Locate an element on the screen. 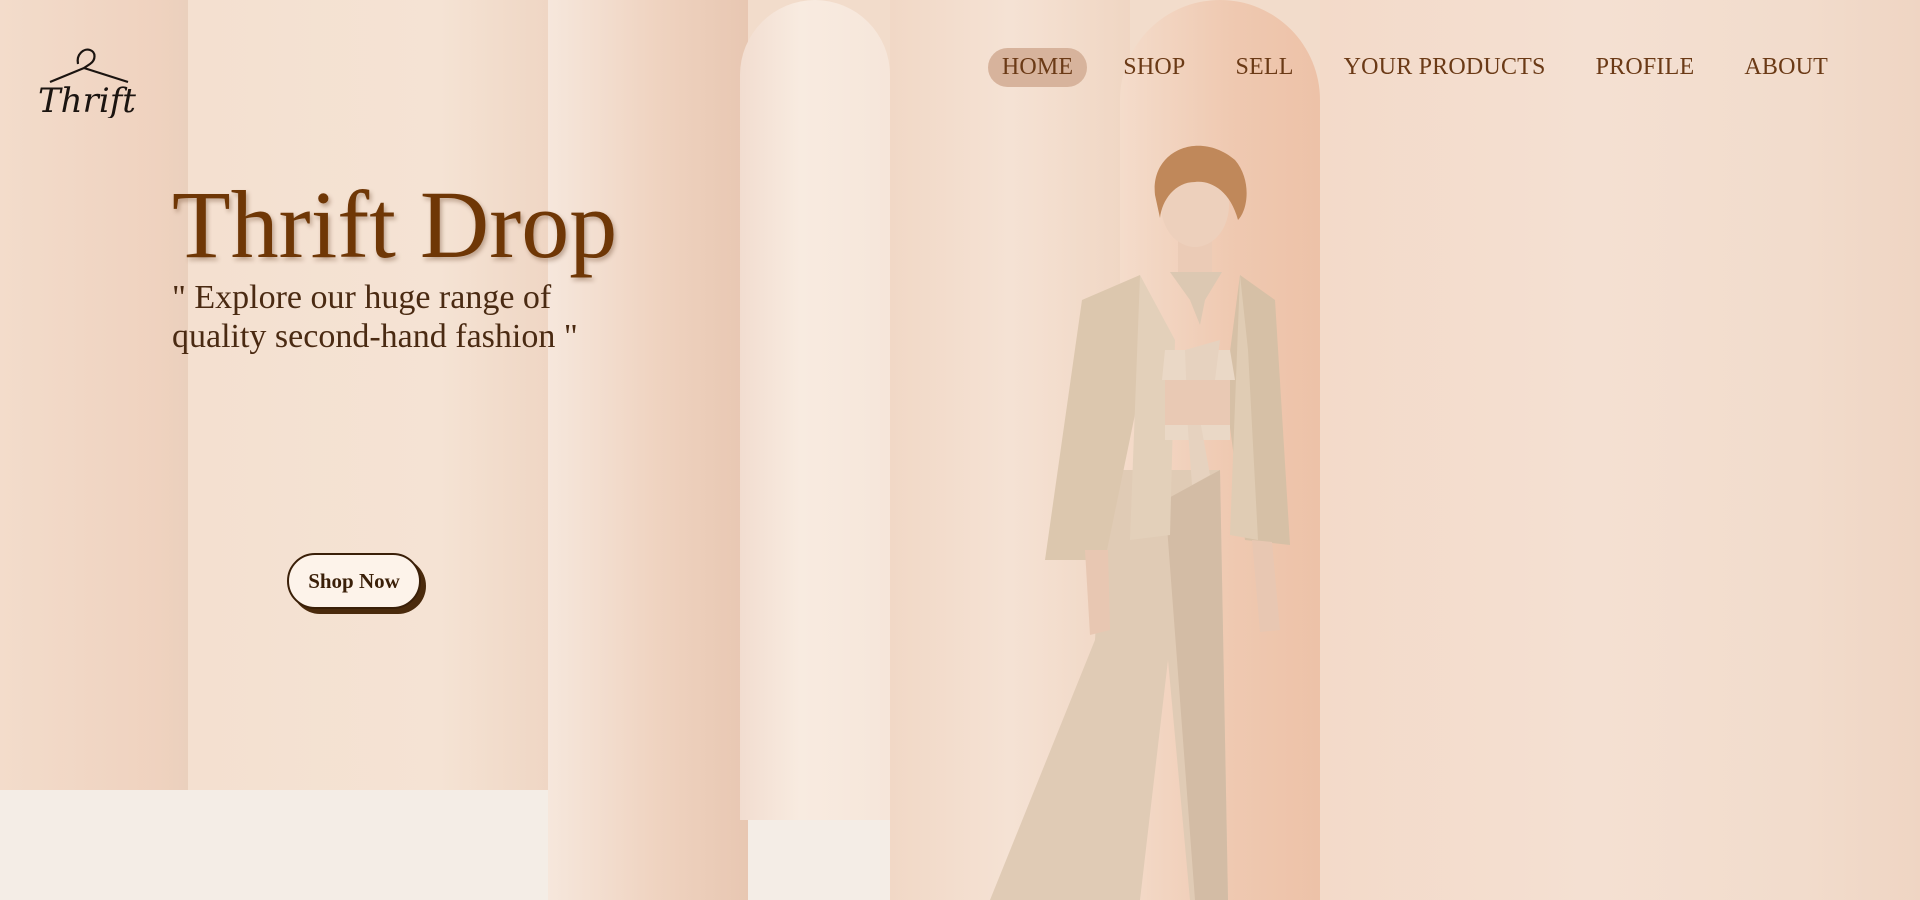  nav-your-products: YOUR PRODUCTS is located at coordinates (1445, 67).